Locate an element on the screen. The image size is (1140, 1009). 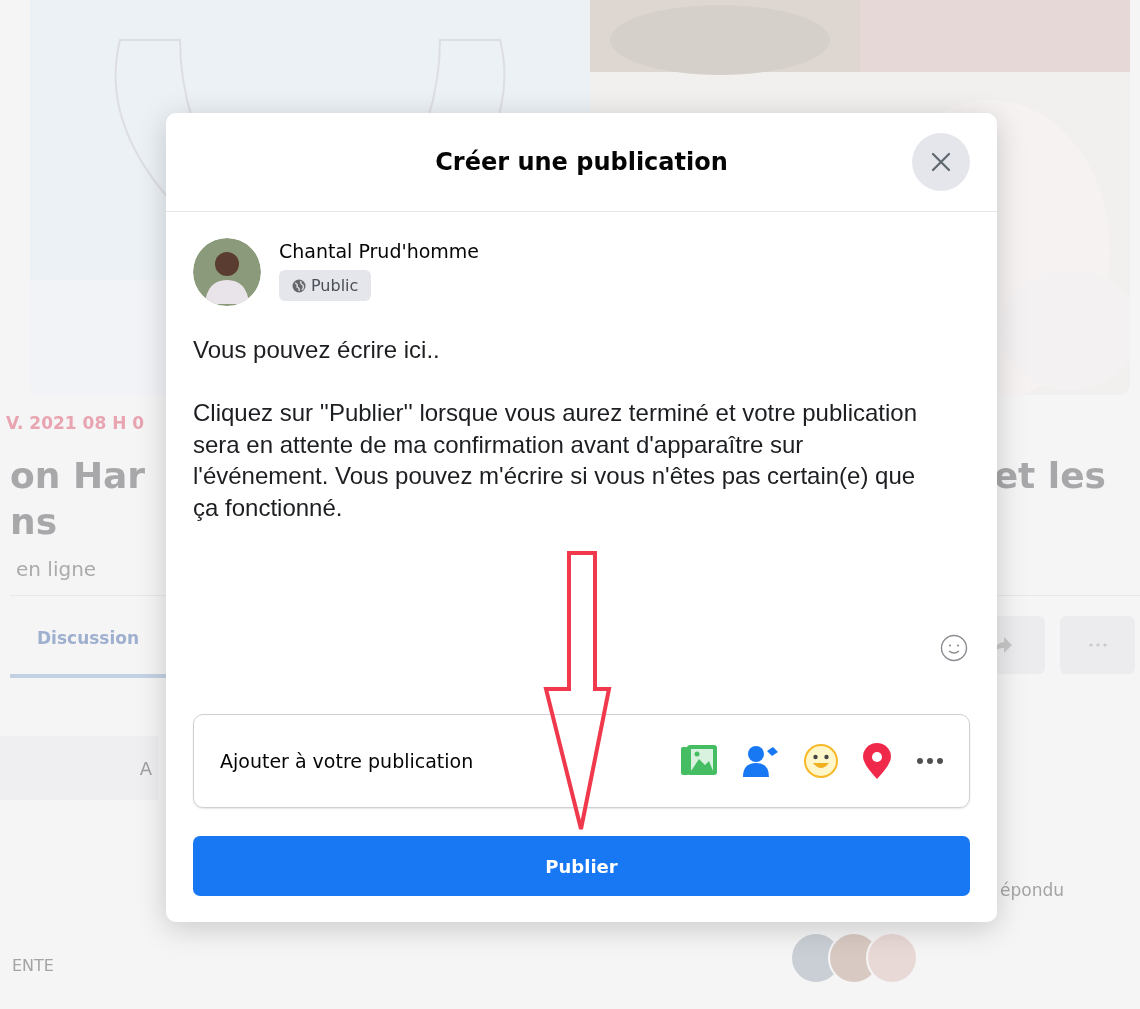
add-to-post-label: Ajouter à votre publication is located at coordinates (347, 761).